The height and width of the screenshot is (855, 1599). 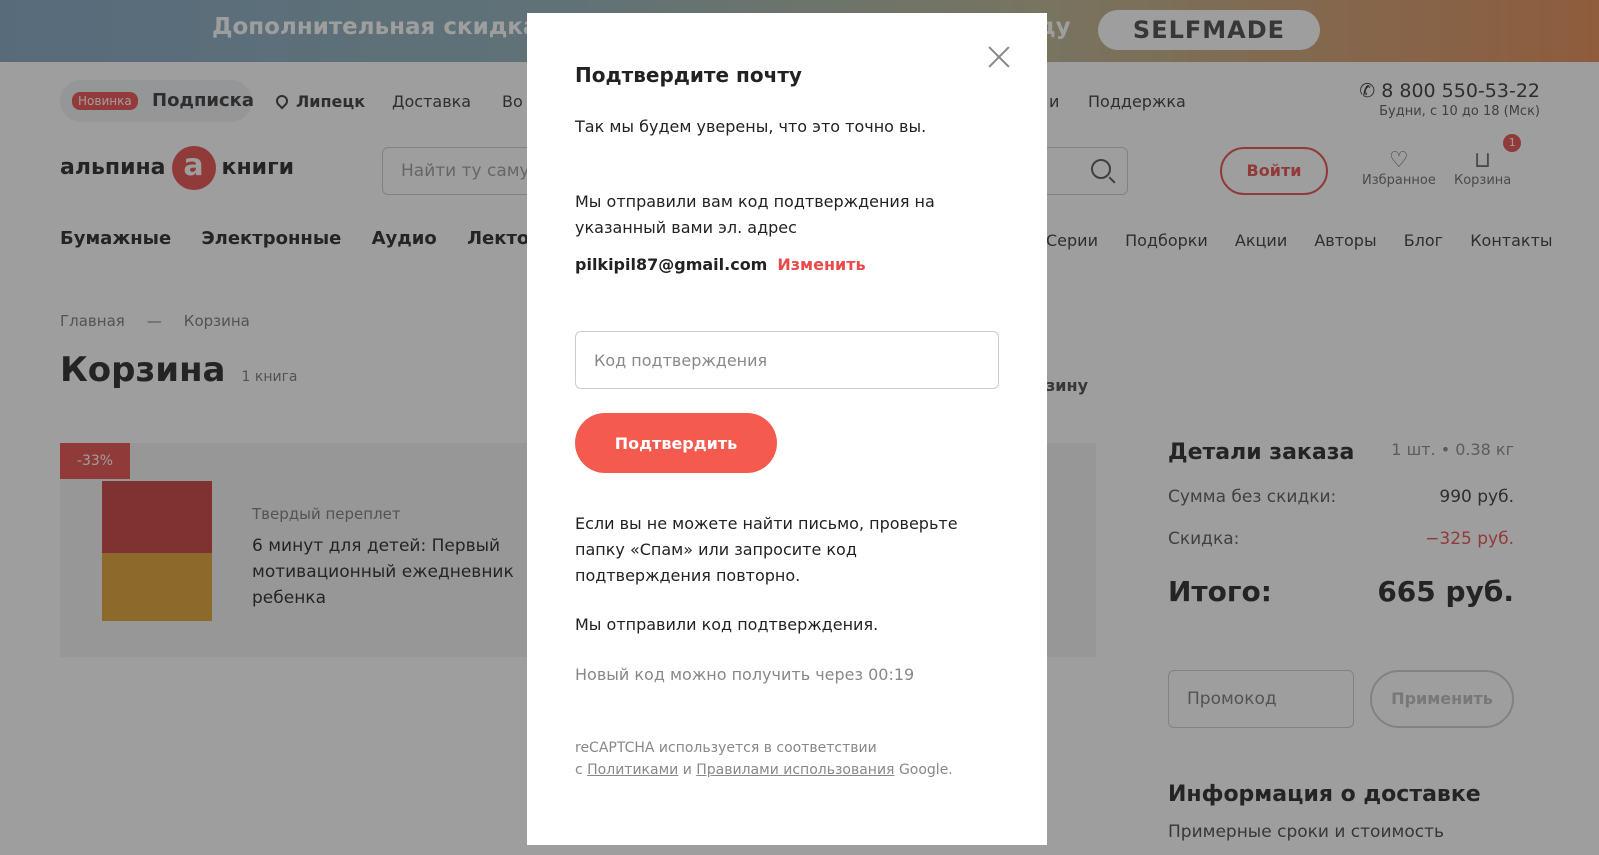 What do you see at coordinates (821, 264) in the screenshot?
I see `change-email-link: Изменить` at bounding box center [821, 264].